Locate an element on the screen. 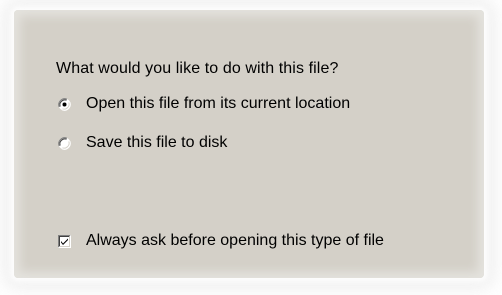  open-file-label: Open this file from its current location is located at coordinates (218, 104).